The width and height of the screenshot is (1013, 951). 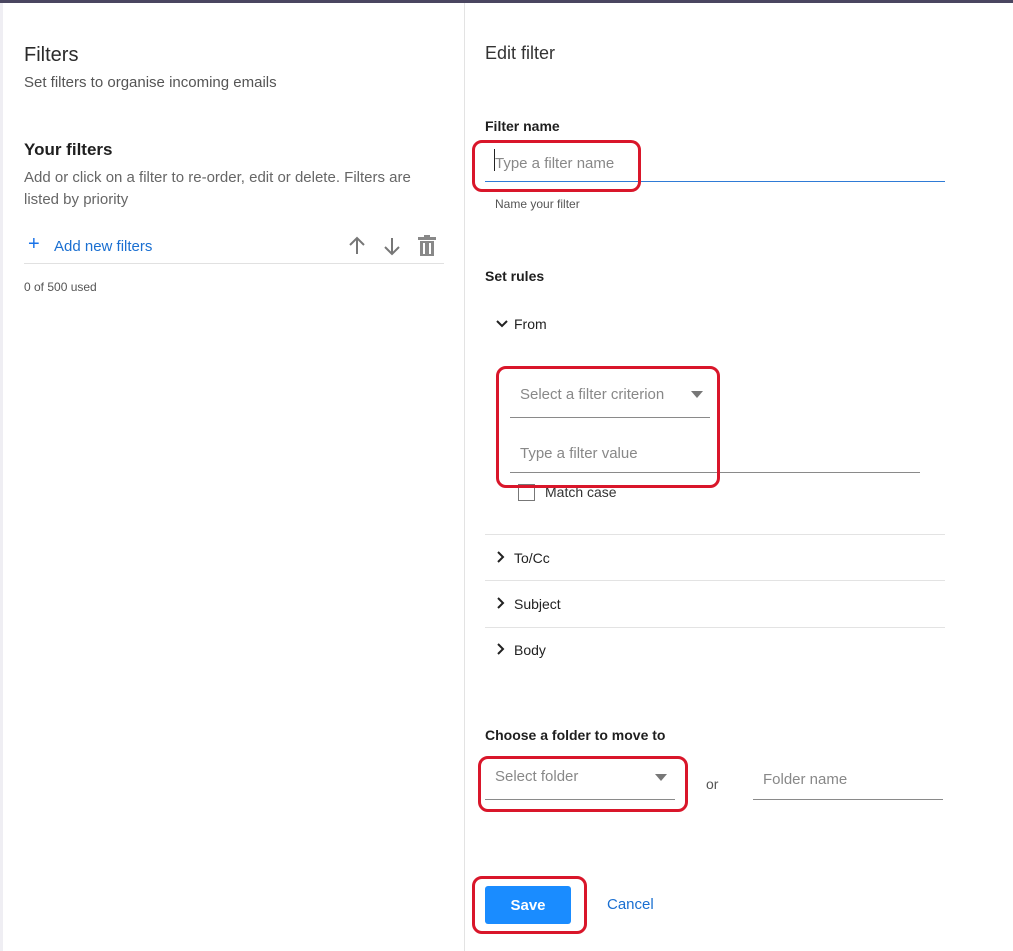 I want to click on filter-name-hint: Name your filter, so click(x=537, y=204).